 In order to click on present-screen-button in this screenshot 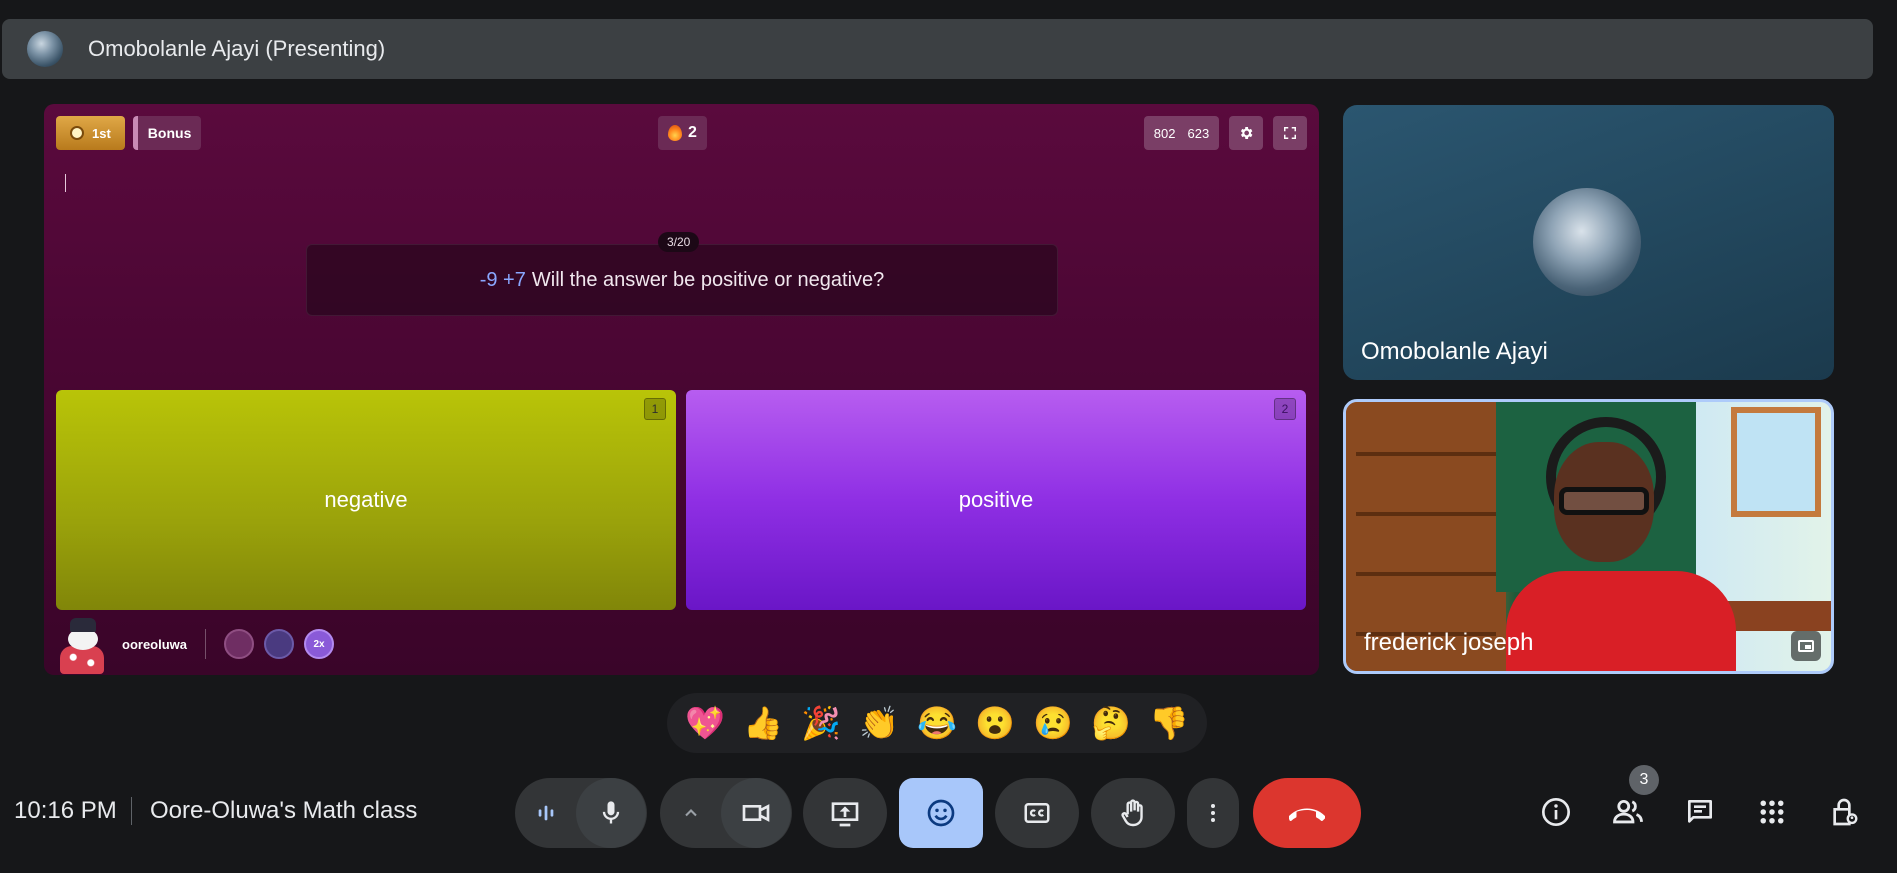, I will do `click(845, 813)`.